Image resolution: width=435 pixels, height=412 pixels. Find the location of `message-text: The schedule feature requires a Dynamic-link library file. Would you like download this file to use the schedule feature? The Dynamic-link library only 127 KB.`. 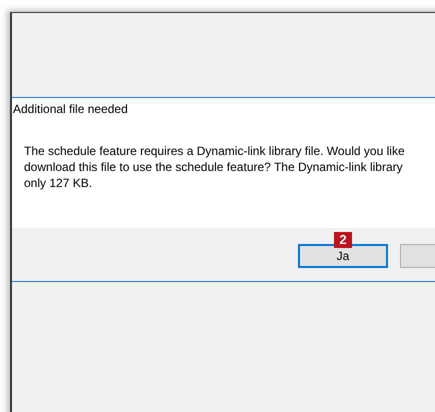

message-text: The schedule feature requires a Dynamic-link library file. Would you like download this file to use the schedule feature? The Dynamic-link library only 127 KB. is located at coordinates (215, 167).